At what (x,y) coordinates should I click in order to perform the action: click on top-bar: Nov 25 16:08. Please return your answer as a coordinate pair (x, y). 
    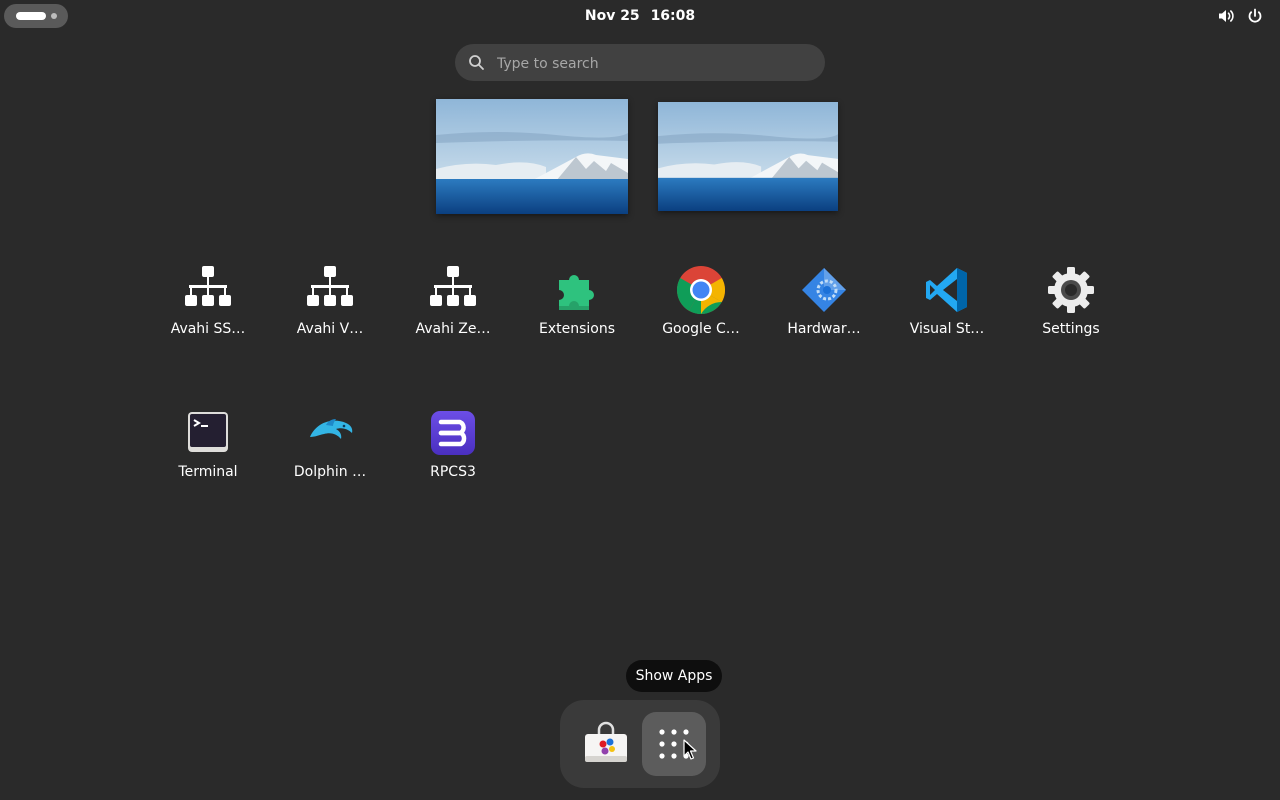
    Looking at the image, I should click on (640, 16).